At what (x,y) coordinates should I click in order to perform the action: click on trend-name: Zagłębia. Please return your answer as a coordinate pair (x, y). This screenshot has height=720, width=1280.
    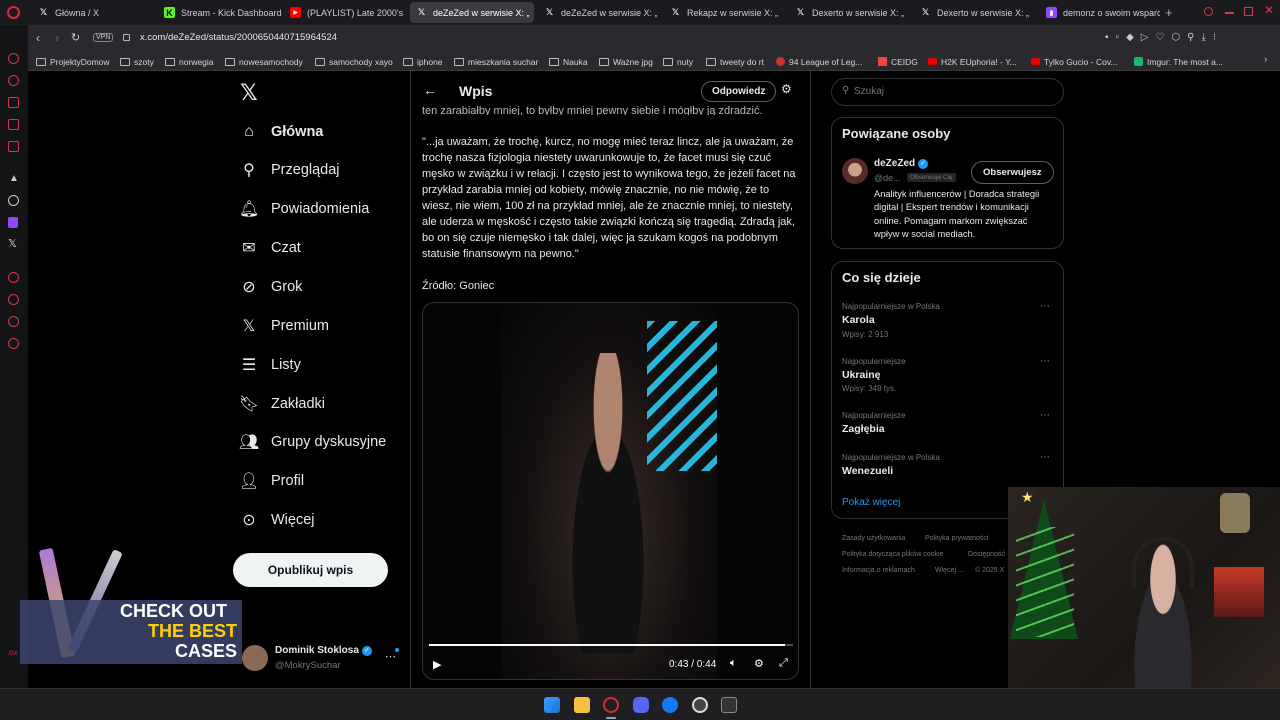
    Looking at the image, I should click on (863, 429).